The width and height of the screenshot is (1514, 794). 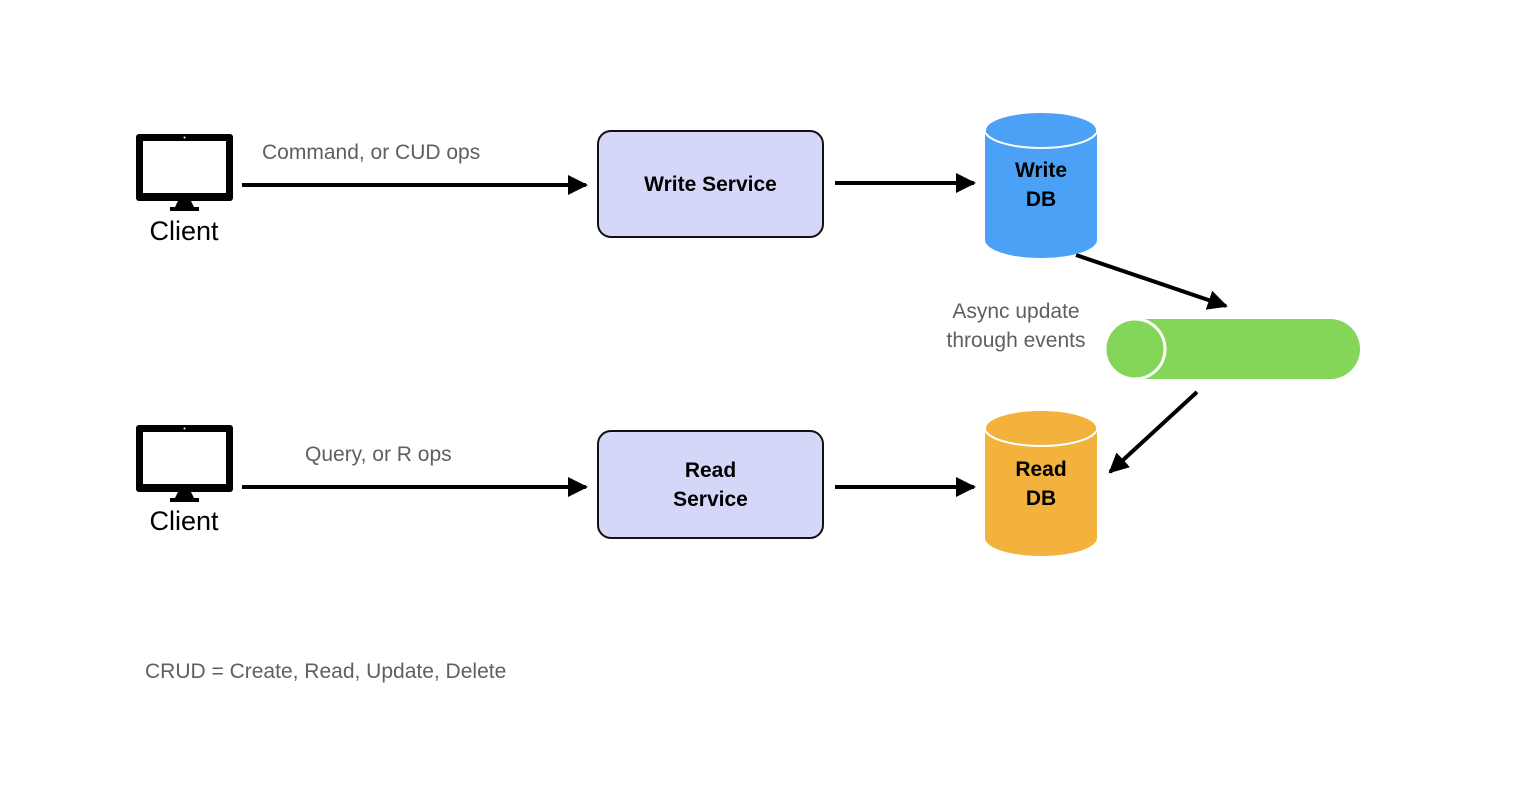 I want to click on command-edge-label: Command, or CUD ops, so click(x=371, y=152).